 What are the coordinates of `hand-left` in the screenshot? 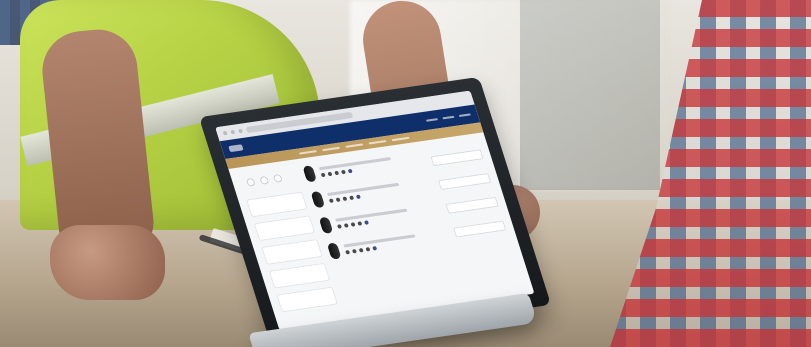 It's located at (107, 262).